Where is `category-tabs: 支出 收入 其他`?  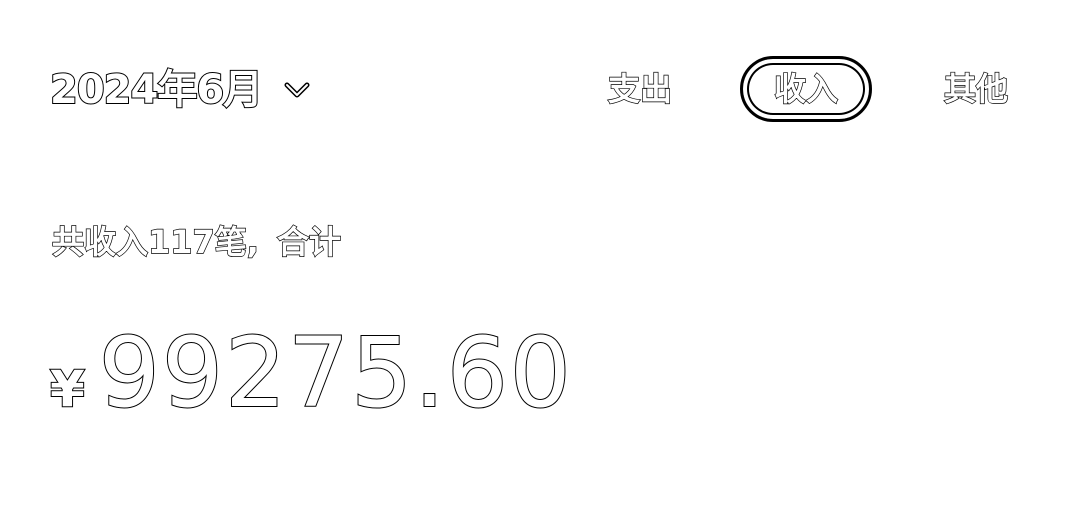 category-tabs: 支出 收入 其他 is located at coordinates (810, 89).